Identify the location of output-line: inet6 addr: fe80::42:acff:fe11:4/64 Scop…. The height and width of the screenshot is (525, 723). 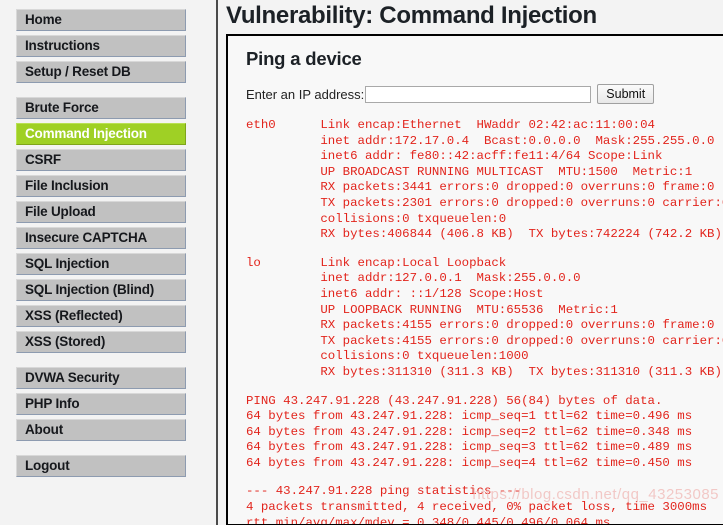
(454, 156).